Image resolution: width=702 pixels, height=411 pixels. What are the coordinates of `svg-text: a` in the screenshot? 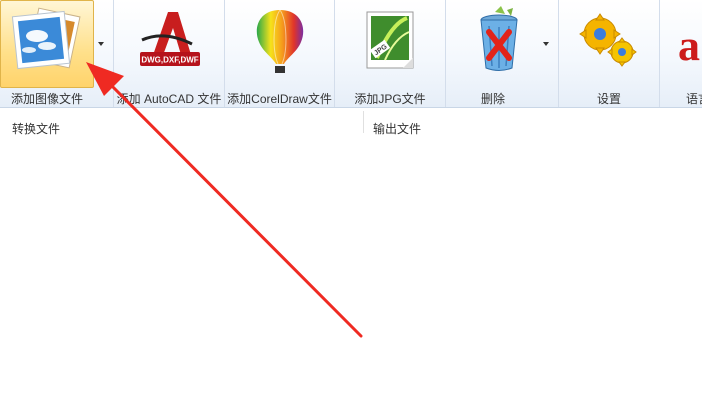 It's located at (689, 45).